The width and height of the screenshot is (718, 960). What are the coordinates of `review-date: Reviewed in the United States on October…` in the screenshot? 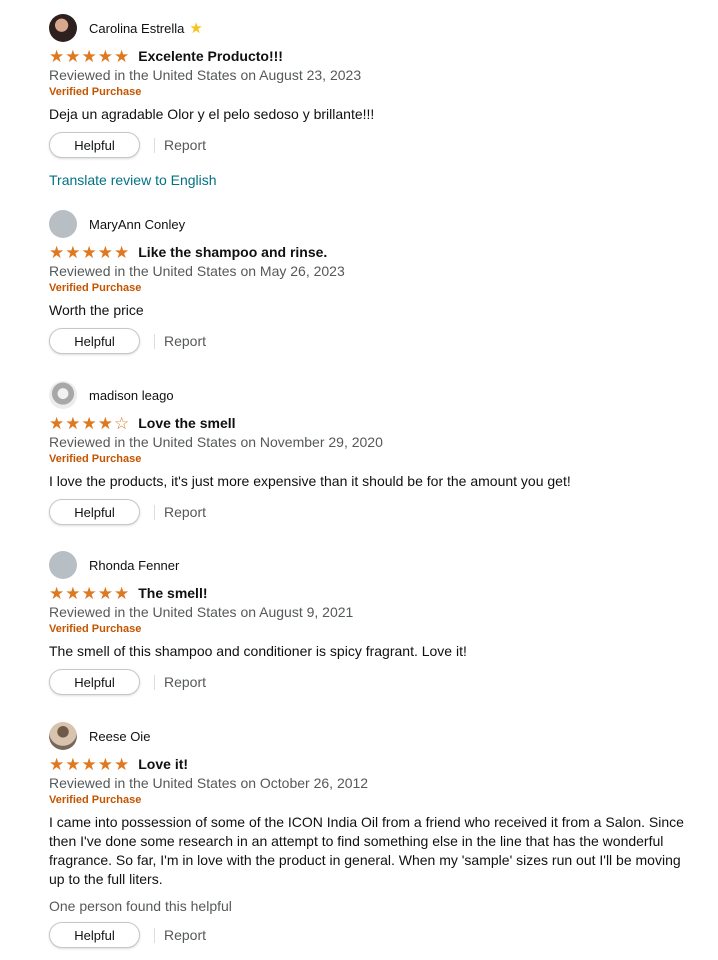 It's located at (209, 783).